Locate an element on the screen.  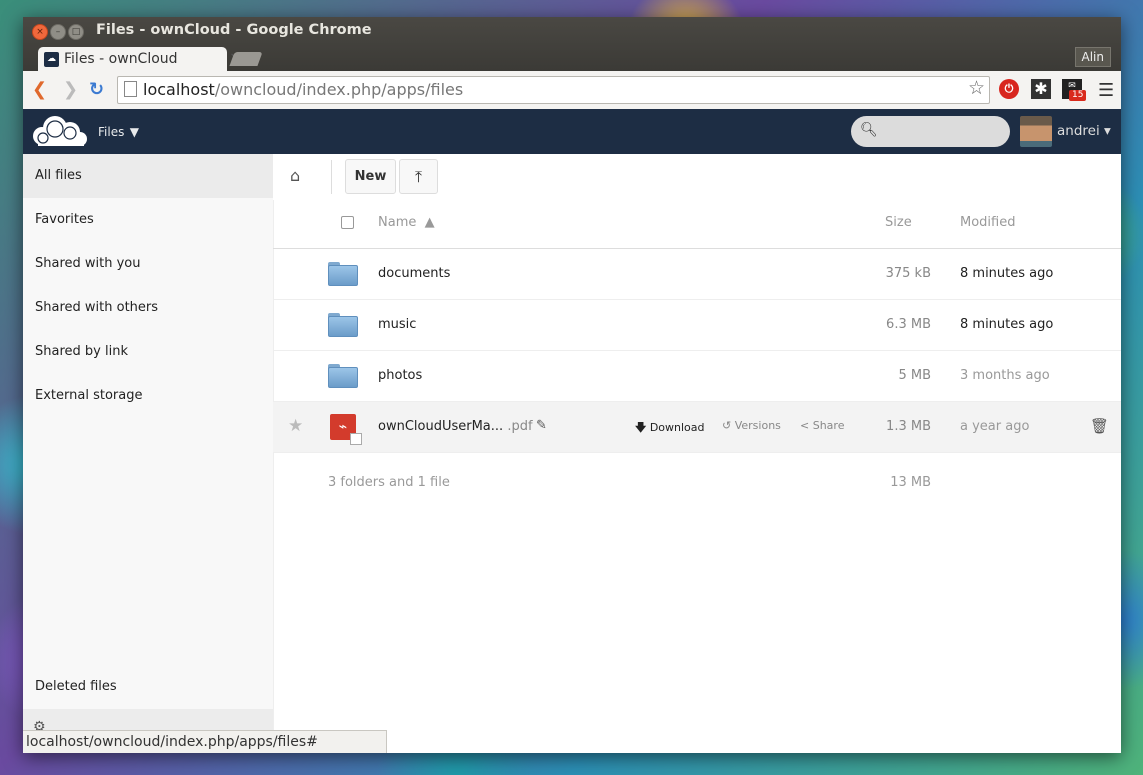
app-name: Files is located at coordinates (111, 132).